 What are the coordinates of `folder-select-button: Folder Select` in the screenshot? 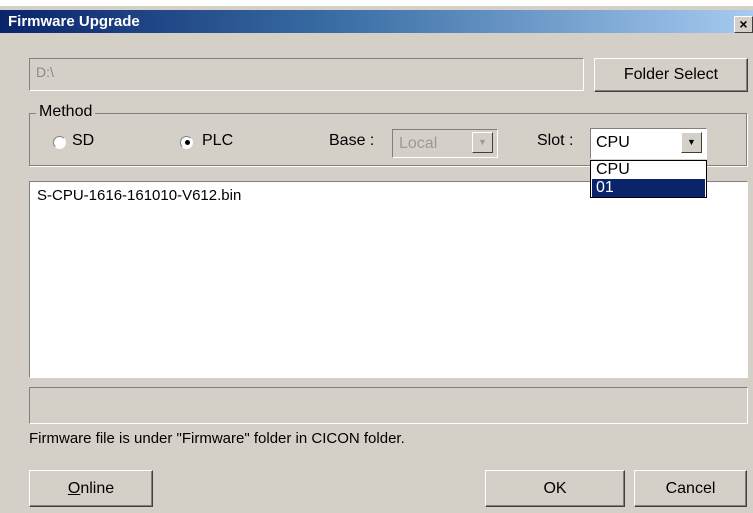 It's located at (671, 75).